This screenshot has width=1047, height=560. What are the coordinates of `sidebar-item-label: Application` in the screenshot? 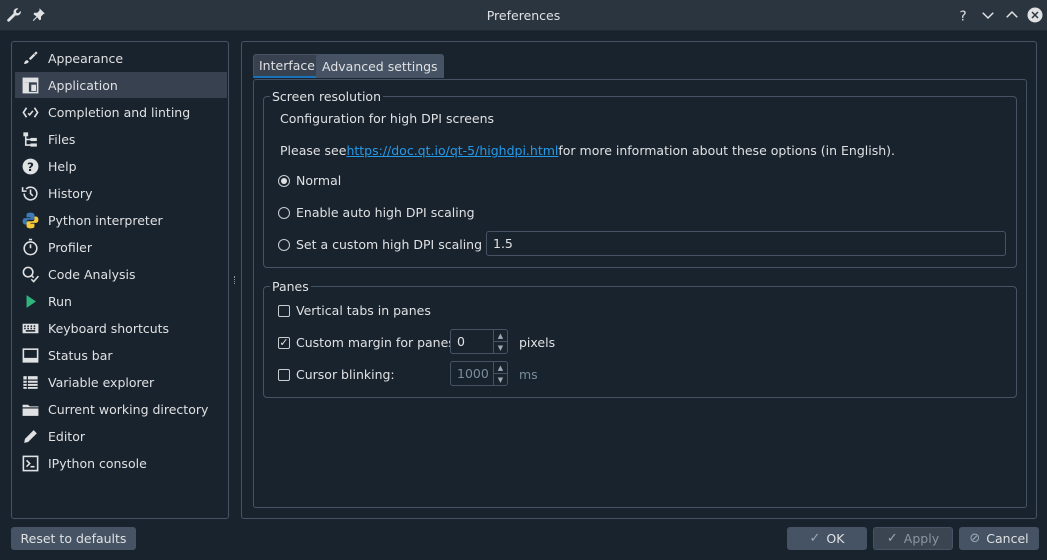 It's located at (83, 85).